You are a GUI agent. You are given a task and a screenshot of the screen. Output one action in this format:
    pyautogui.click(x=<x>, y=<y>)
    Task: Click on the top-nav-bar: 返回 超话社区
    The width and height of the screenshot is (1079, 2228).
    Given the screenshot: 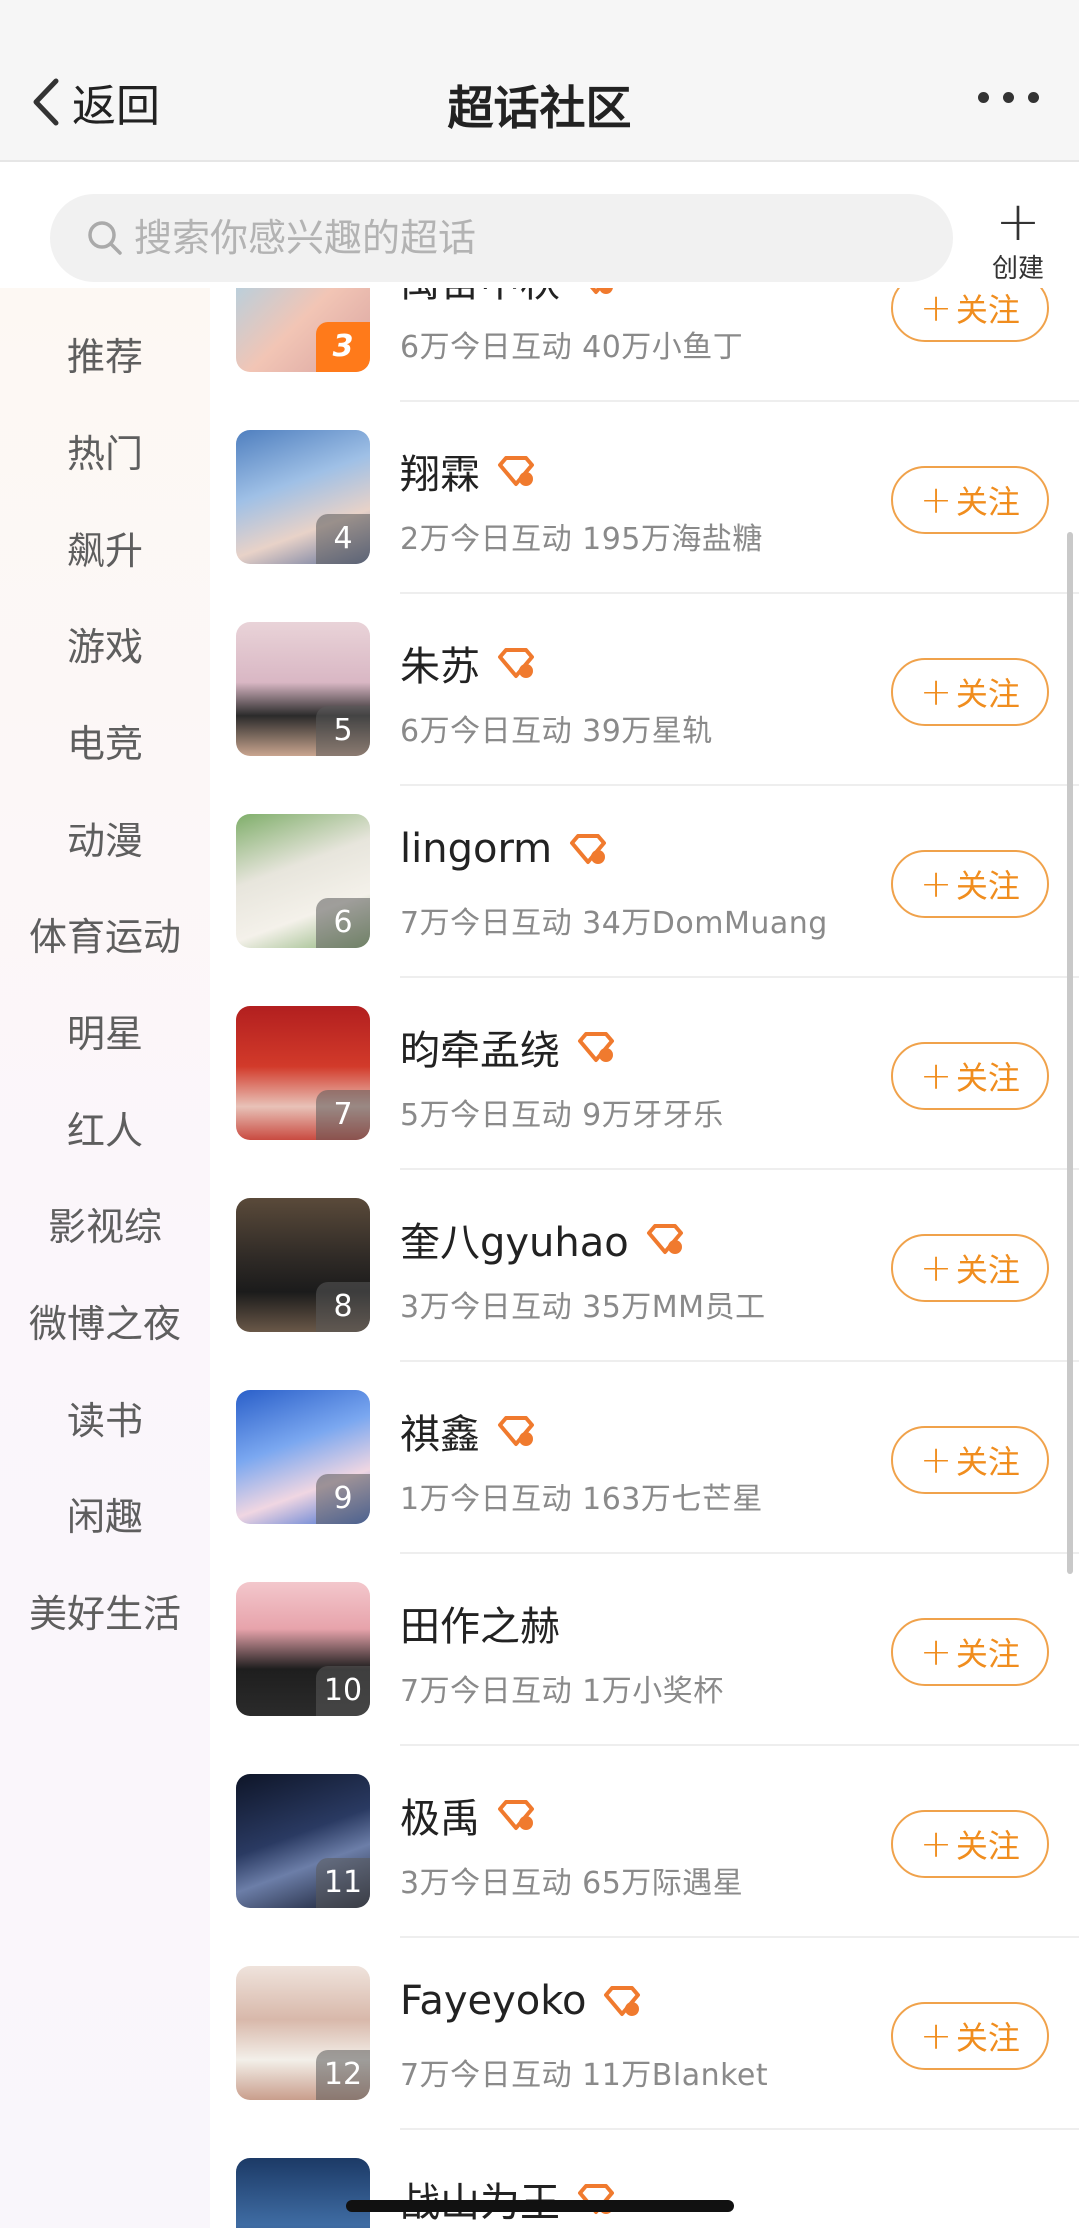 What is the action you would take?
    pyautogui.click(x=539, y=81)
    